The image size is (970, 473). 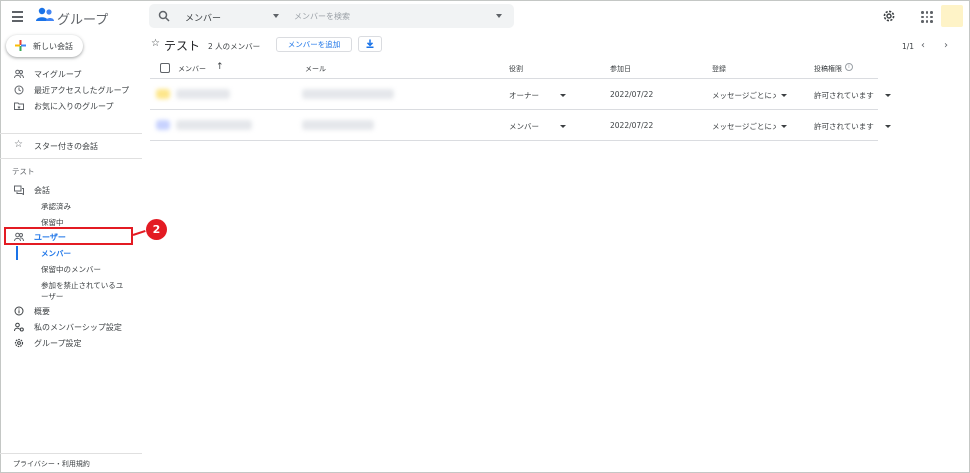 What do you see at coordinates (315, 69) in the screenshot?
I see `column-header-email: メール` at bounding box center [315, 69].